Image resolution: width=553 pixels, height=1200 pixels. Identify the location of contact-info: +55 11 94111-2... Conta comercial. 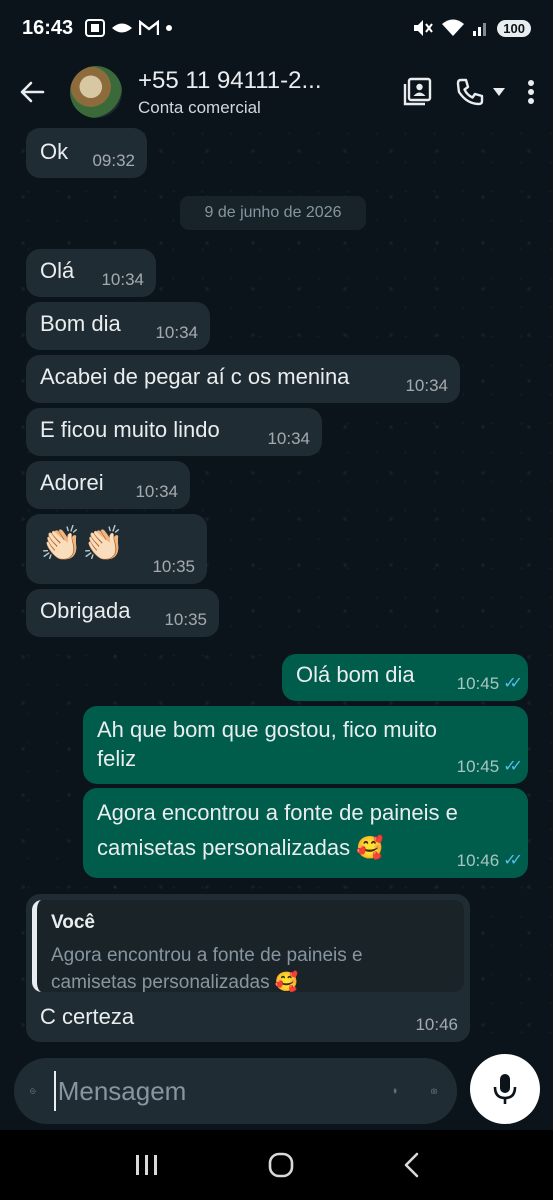
(270, 92).